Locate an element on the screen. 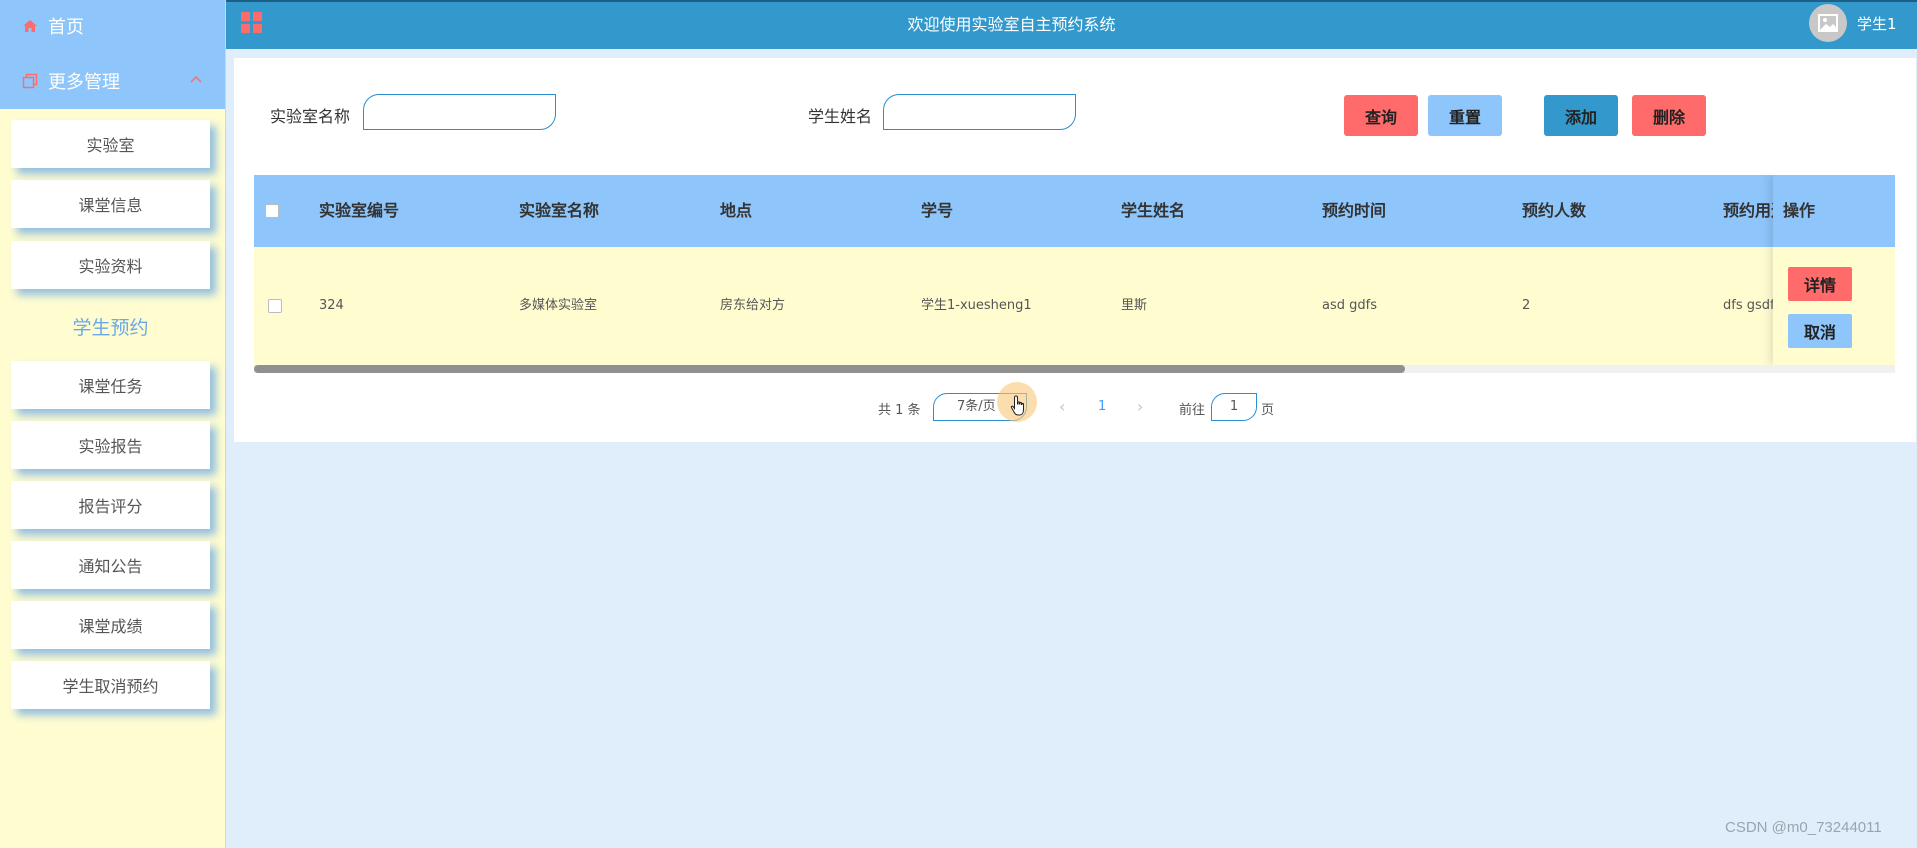  sidebar-item-lab-materials: 实验资料 is located at coordinates (110, 265).